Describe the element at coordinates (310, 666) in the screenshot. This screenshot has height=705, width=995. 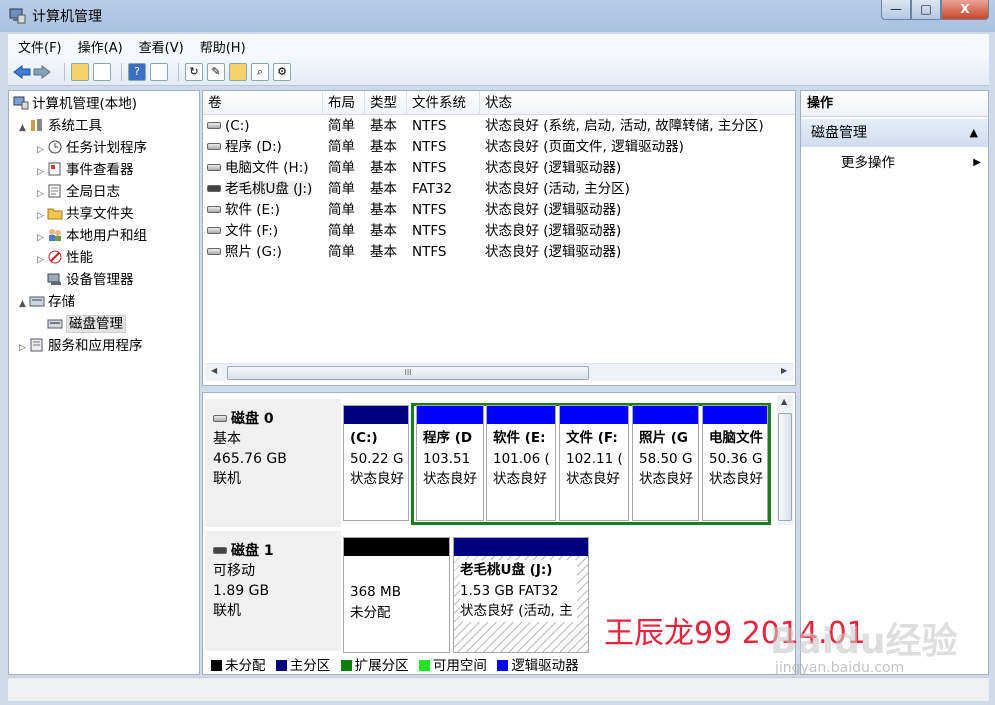
I see `legend-label: 主分区` at that location.